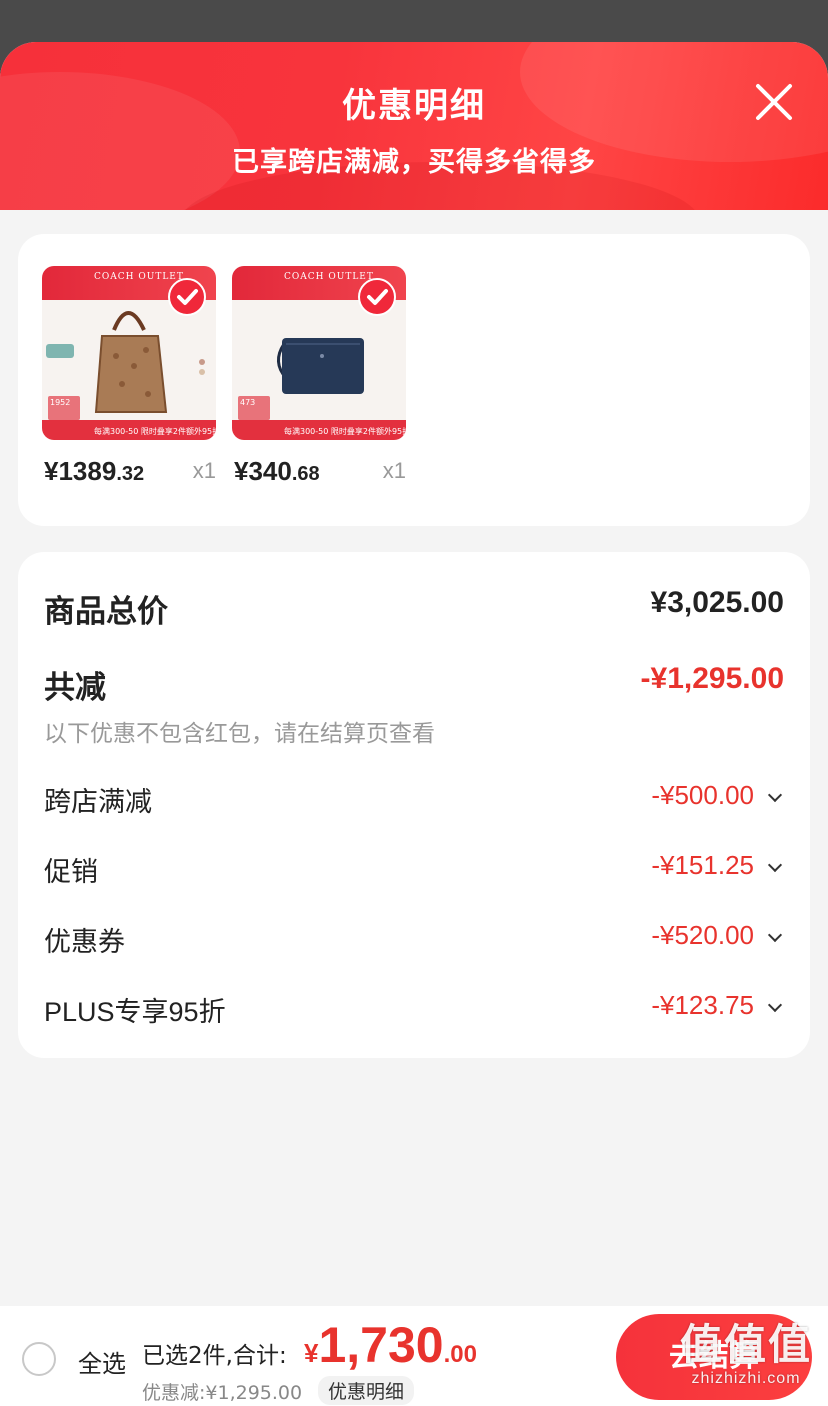 Image resolution: width=828 pixels, height=1406 pixels. I want to click on product-price-row: ¥1389.32 x1, so click(129, 473).